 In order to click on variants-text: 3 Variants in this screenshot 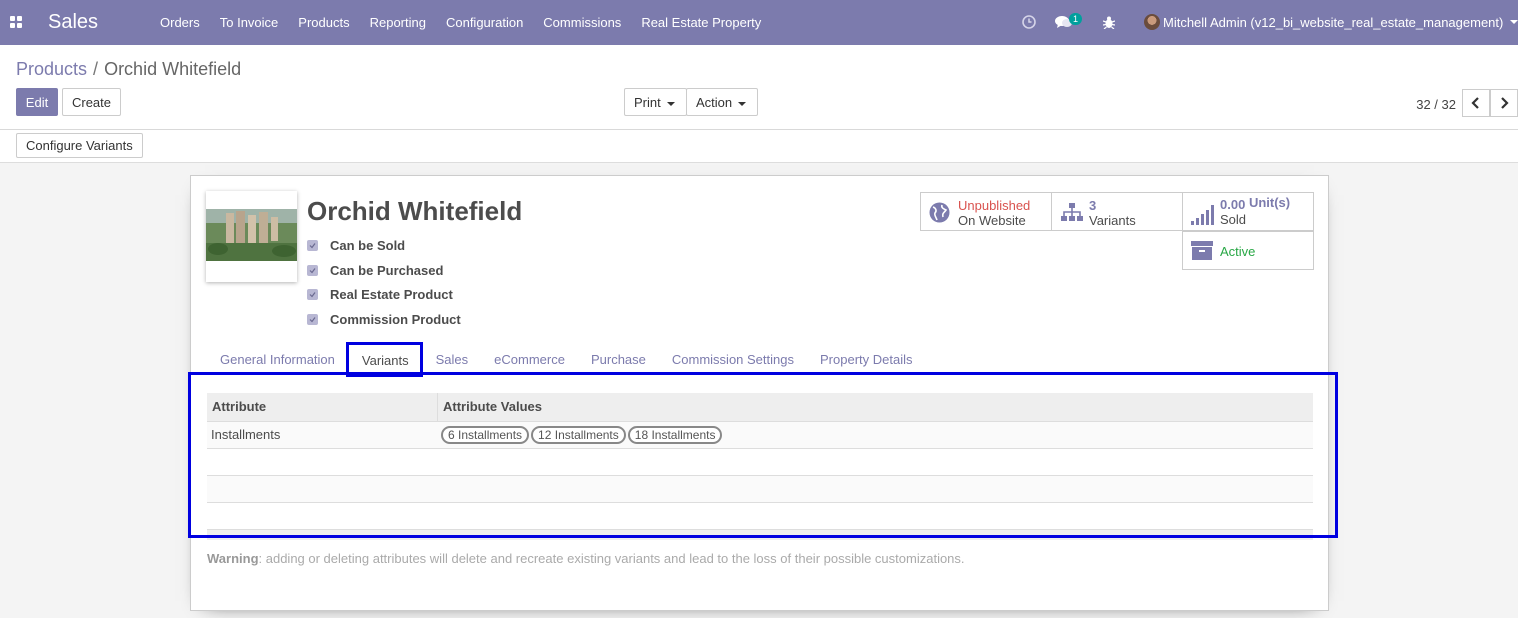, I will do `click(1112, 213)`.